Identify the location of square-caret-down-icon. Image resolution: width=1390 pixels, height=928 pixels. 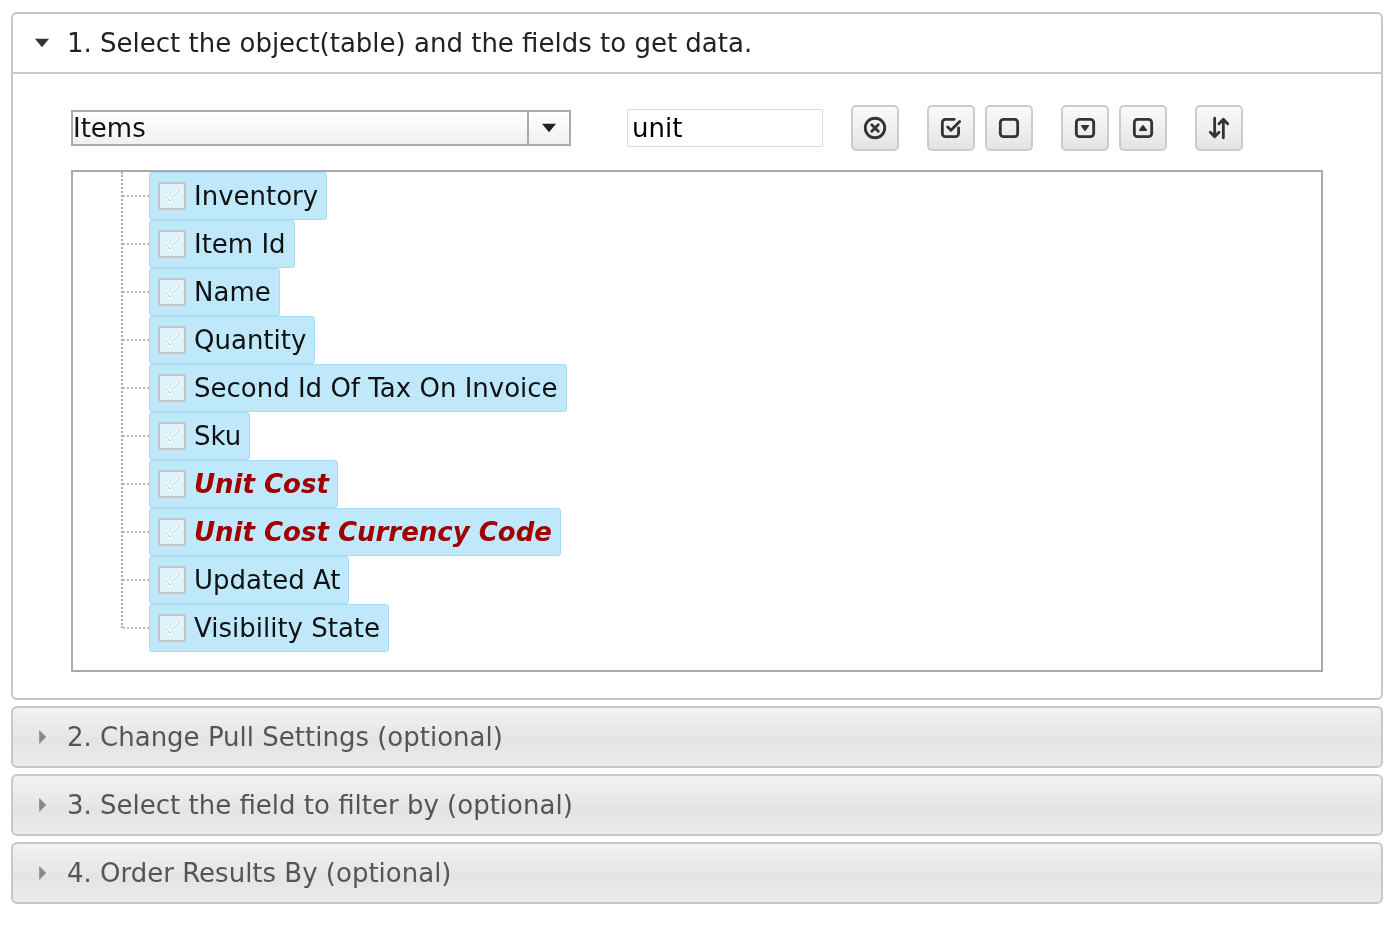
(1085, 128).